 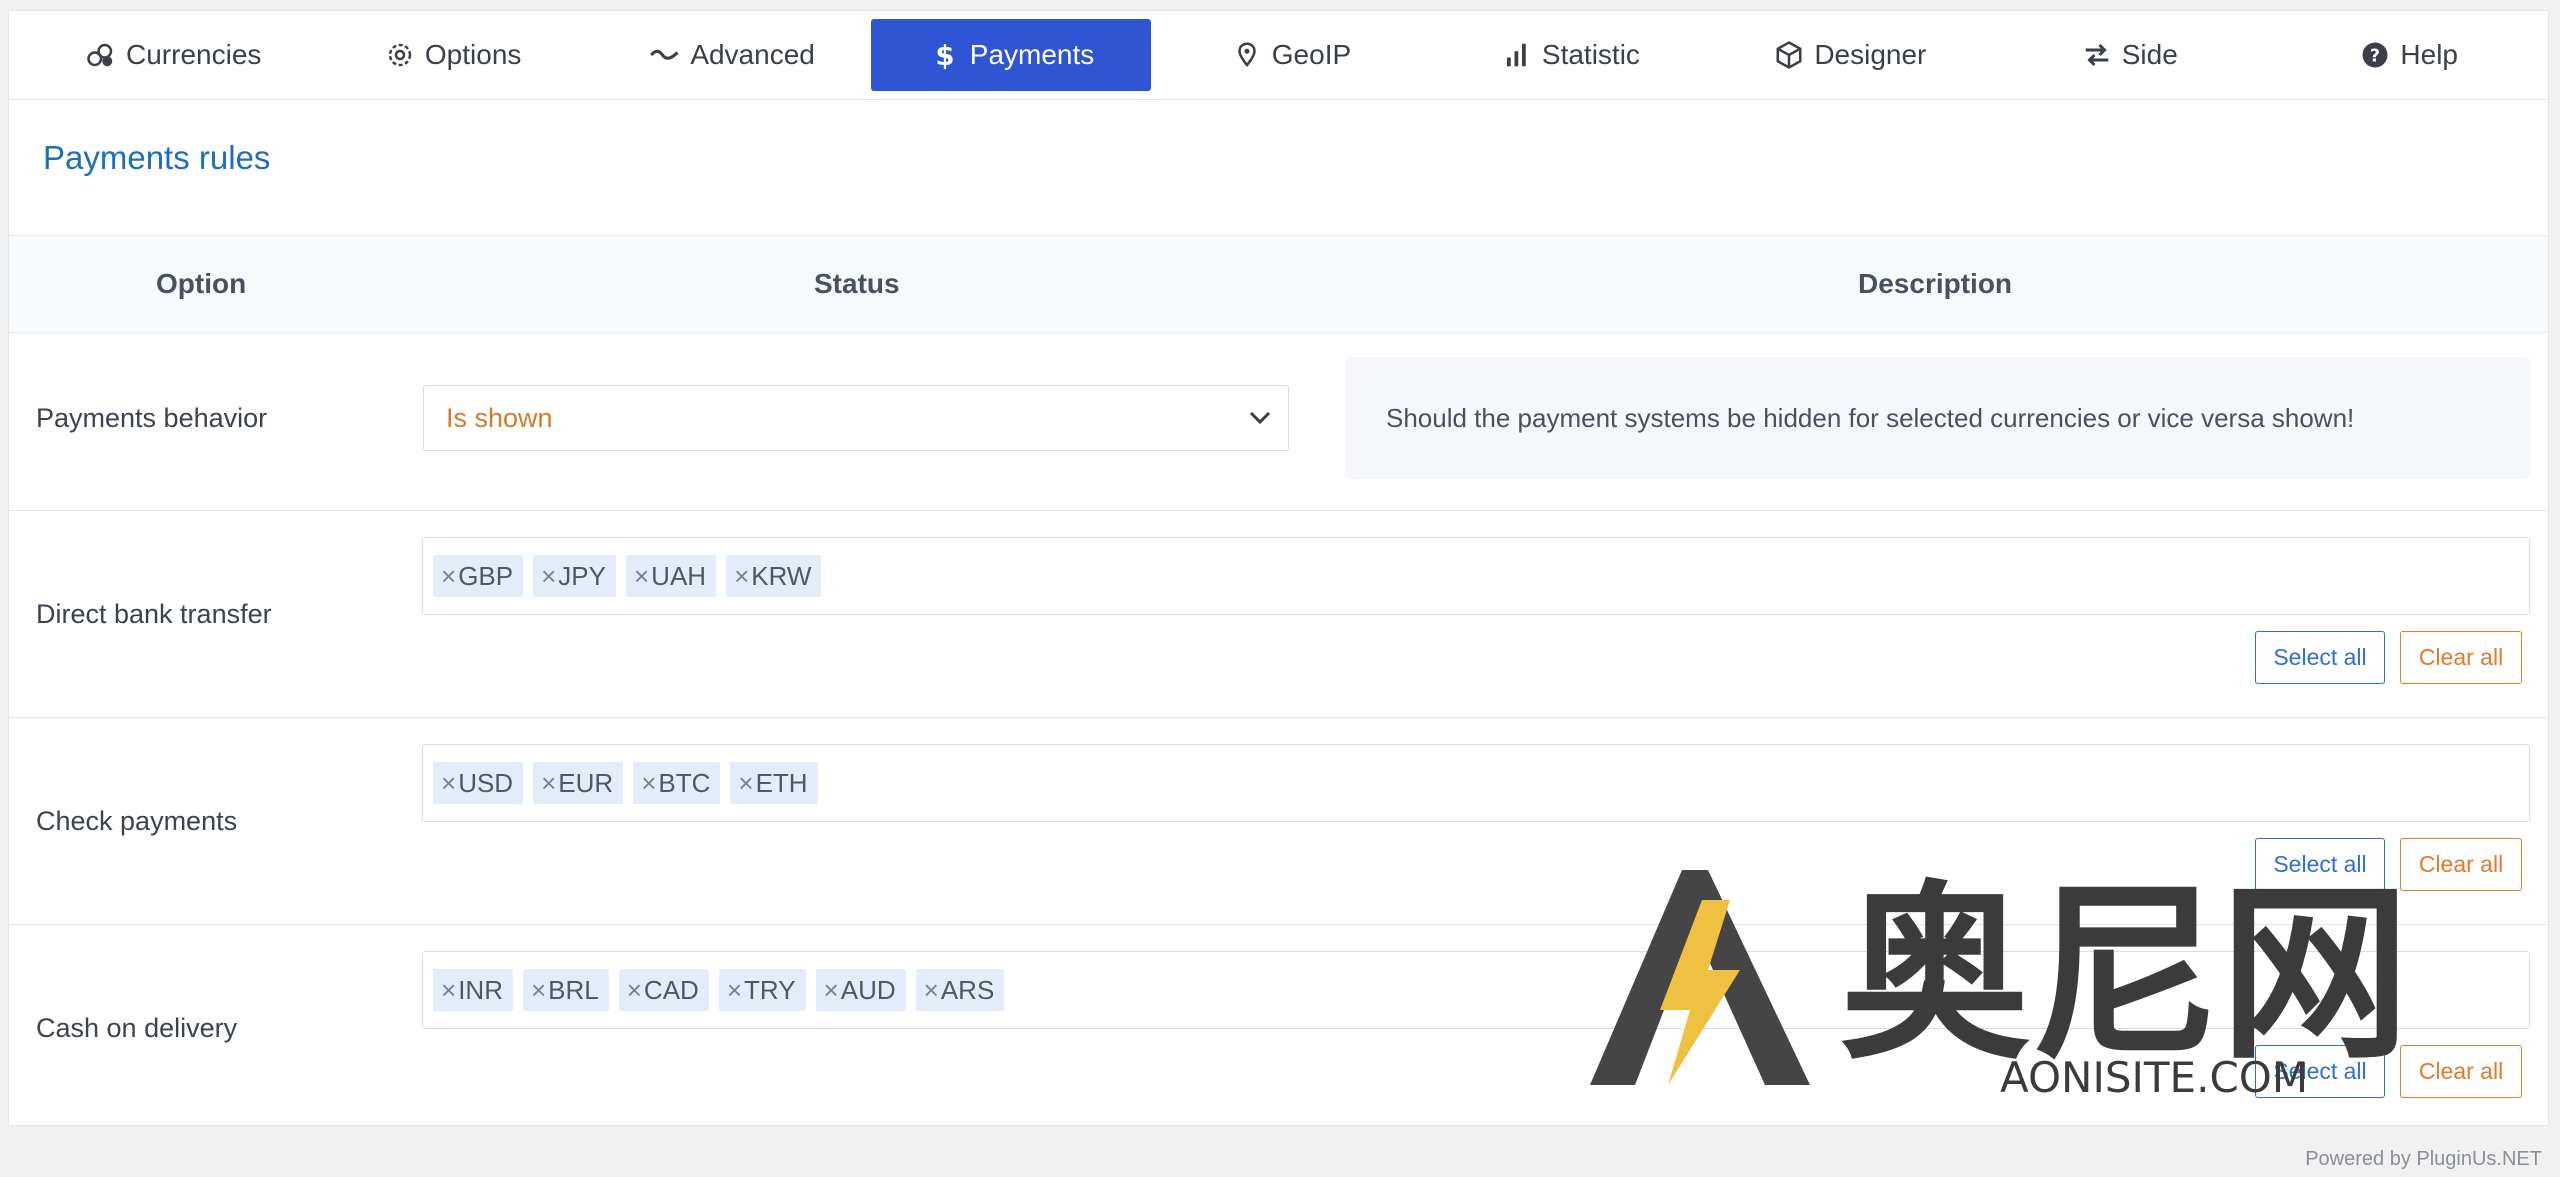 What do you see at coordinates (1032, 54) in the screenshot?
I see `tab-label: Payments` at bounding box center [1032, 54].